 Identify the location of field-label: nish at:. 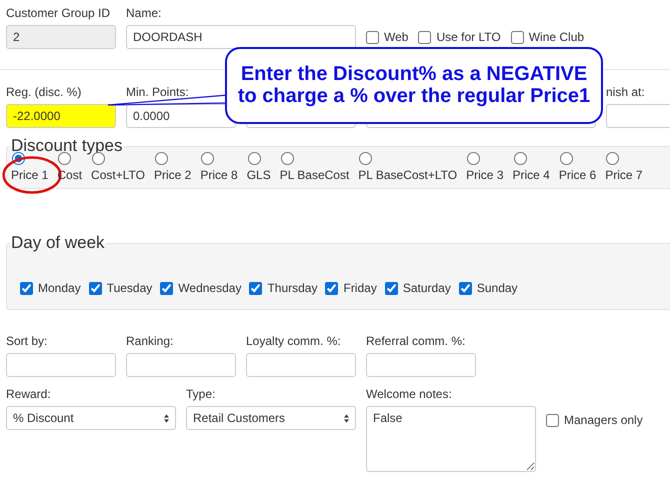
(626, 92).